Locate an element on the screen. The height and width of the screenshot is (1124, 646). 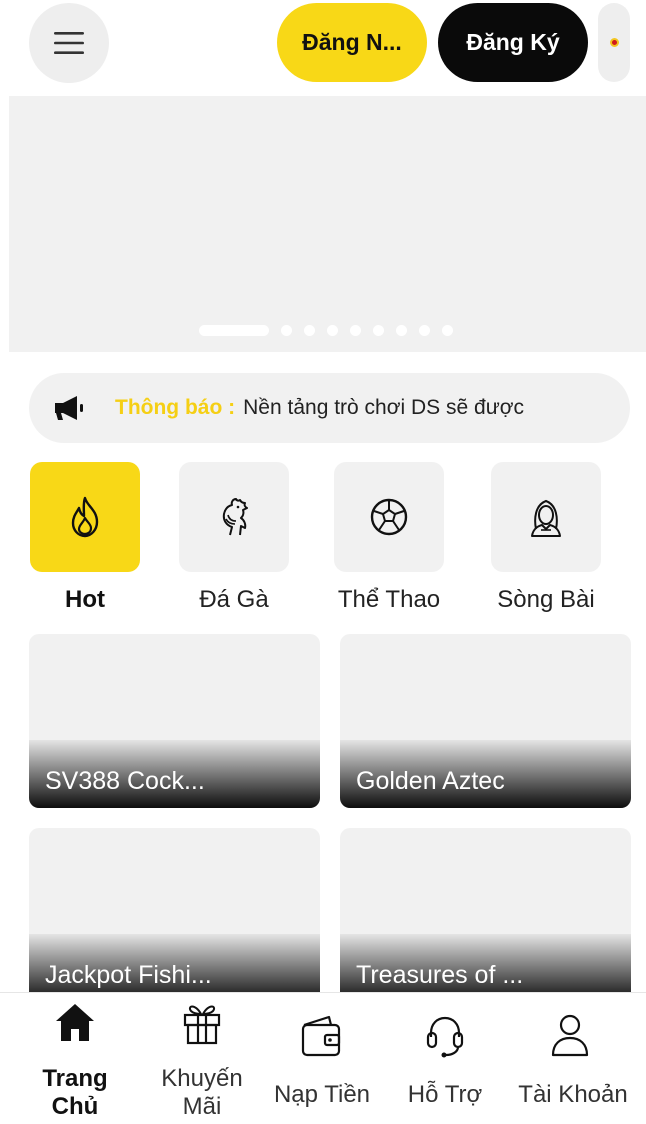
game-card: Golden Aztec is located at coordinates (485, 721).